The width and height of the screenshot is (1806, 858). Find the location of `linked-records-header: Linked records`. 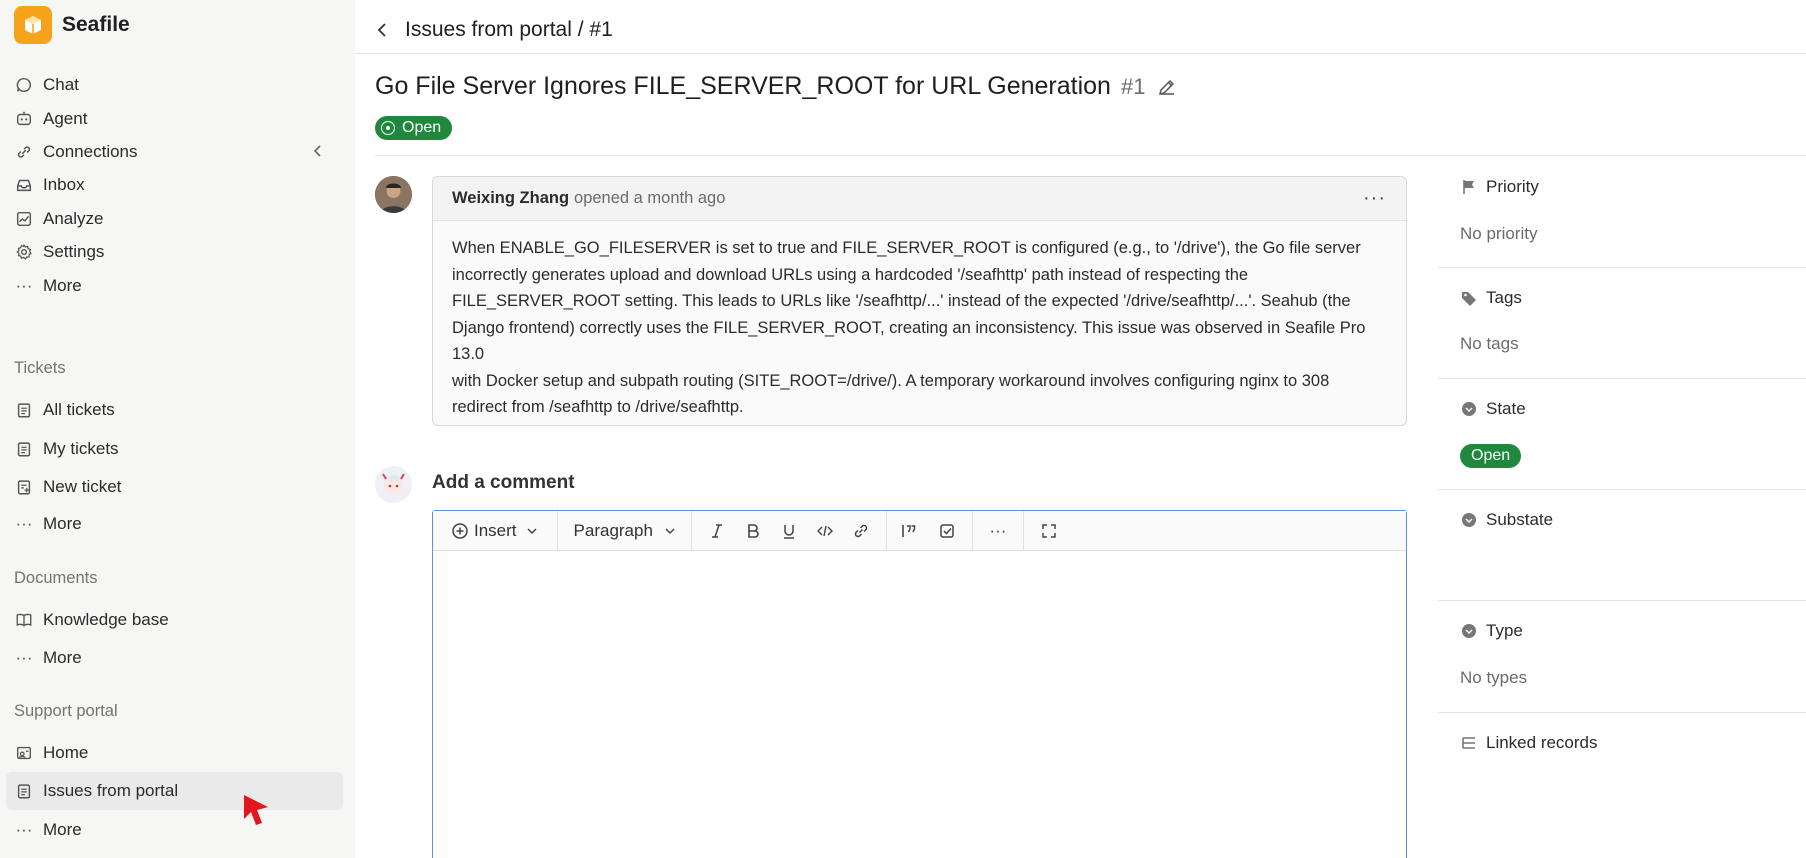

linked-records-header: Linked records is located at coordinates (1529, 743).